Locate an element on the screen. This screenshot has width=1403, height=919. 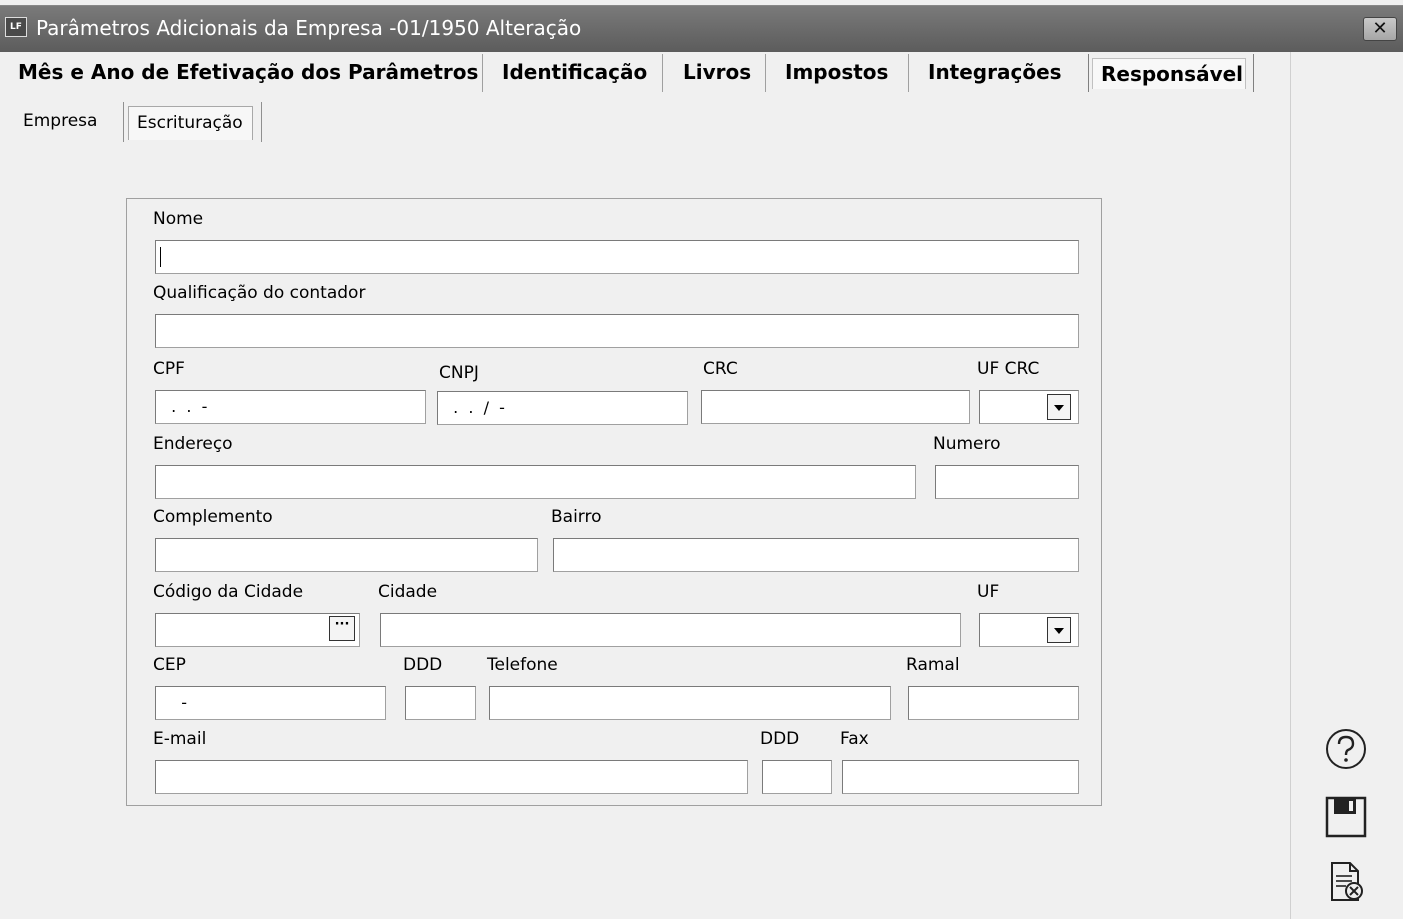
tab-responsavel: Responsável is located at coordinates (1172, 74).